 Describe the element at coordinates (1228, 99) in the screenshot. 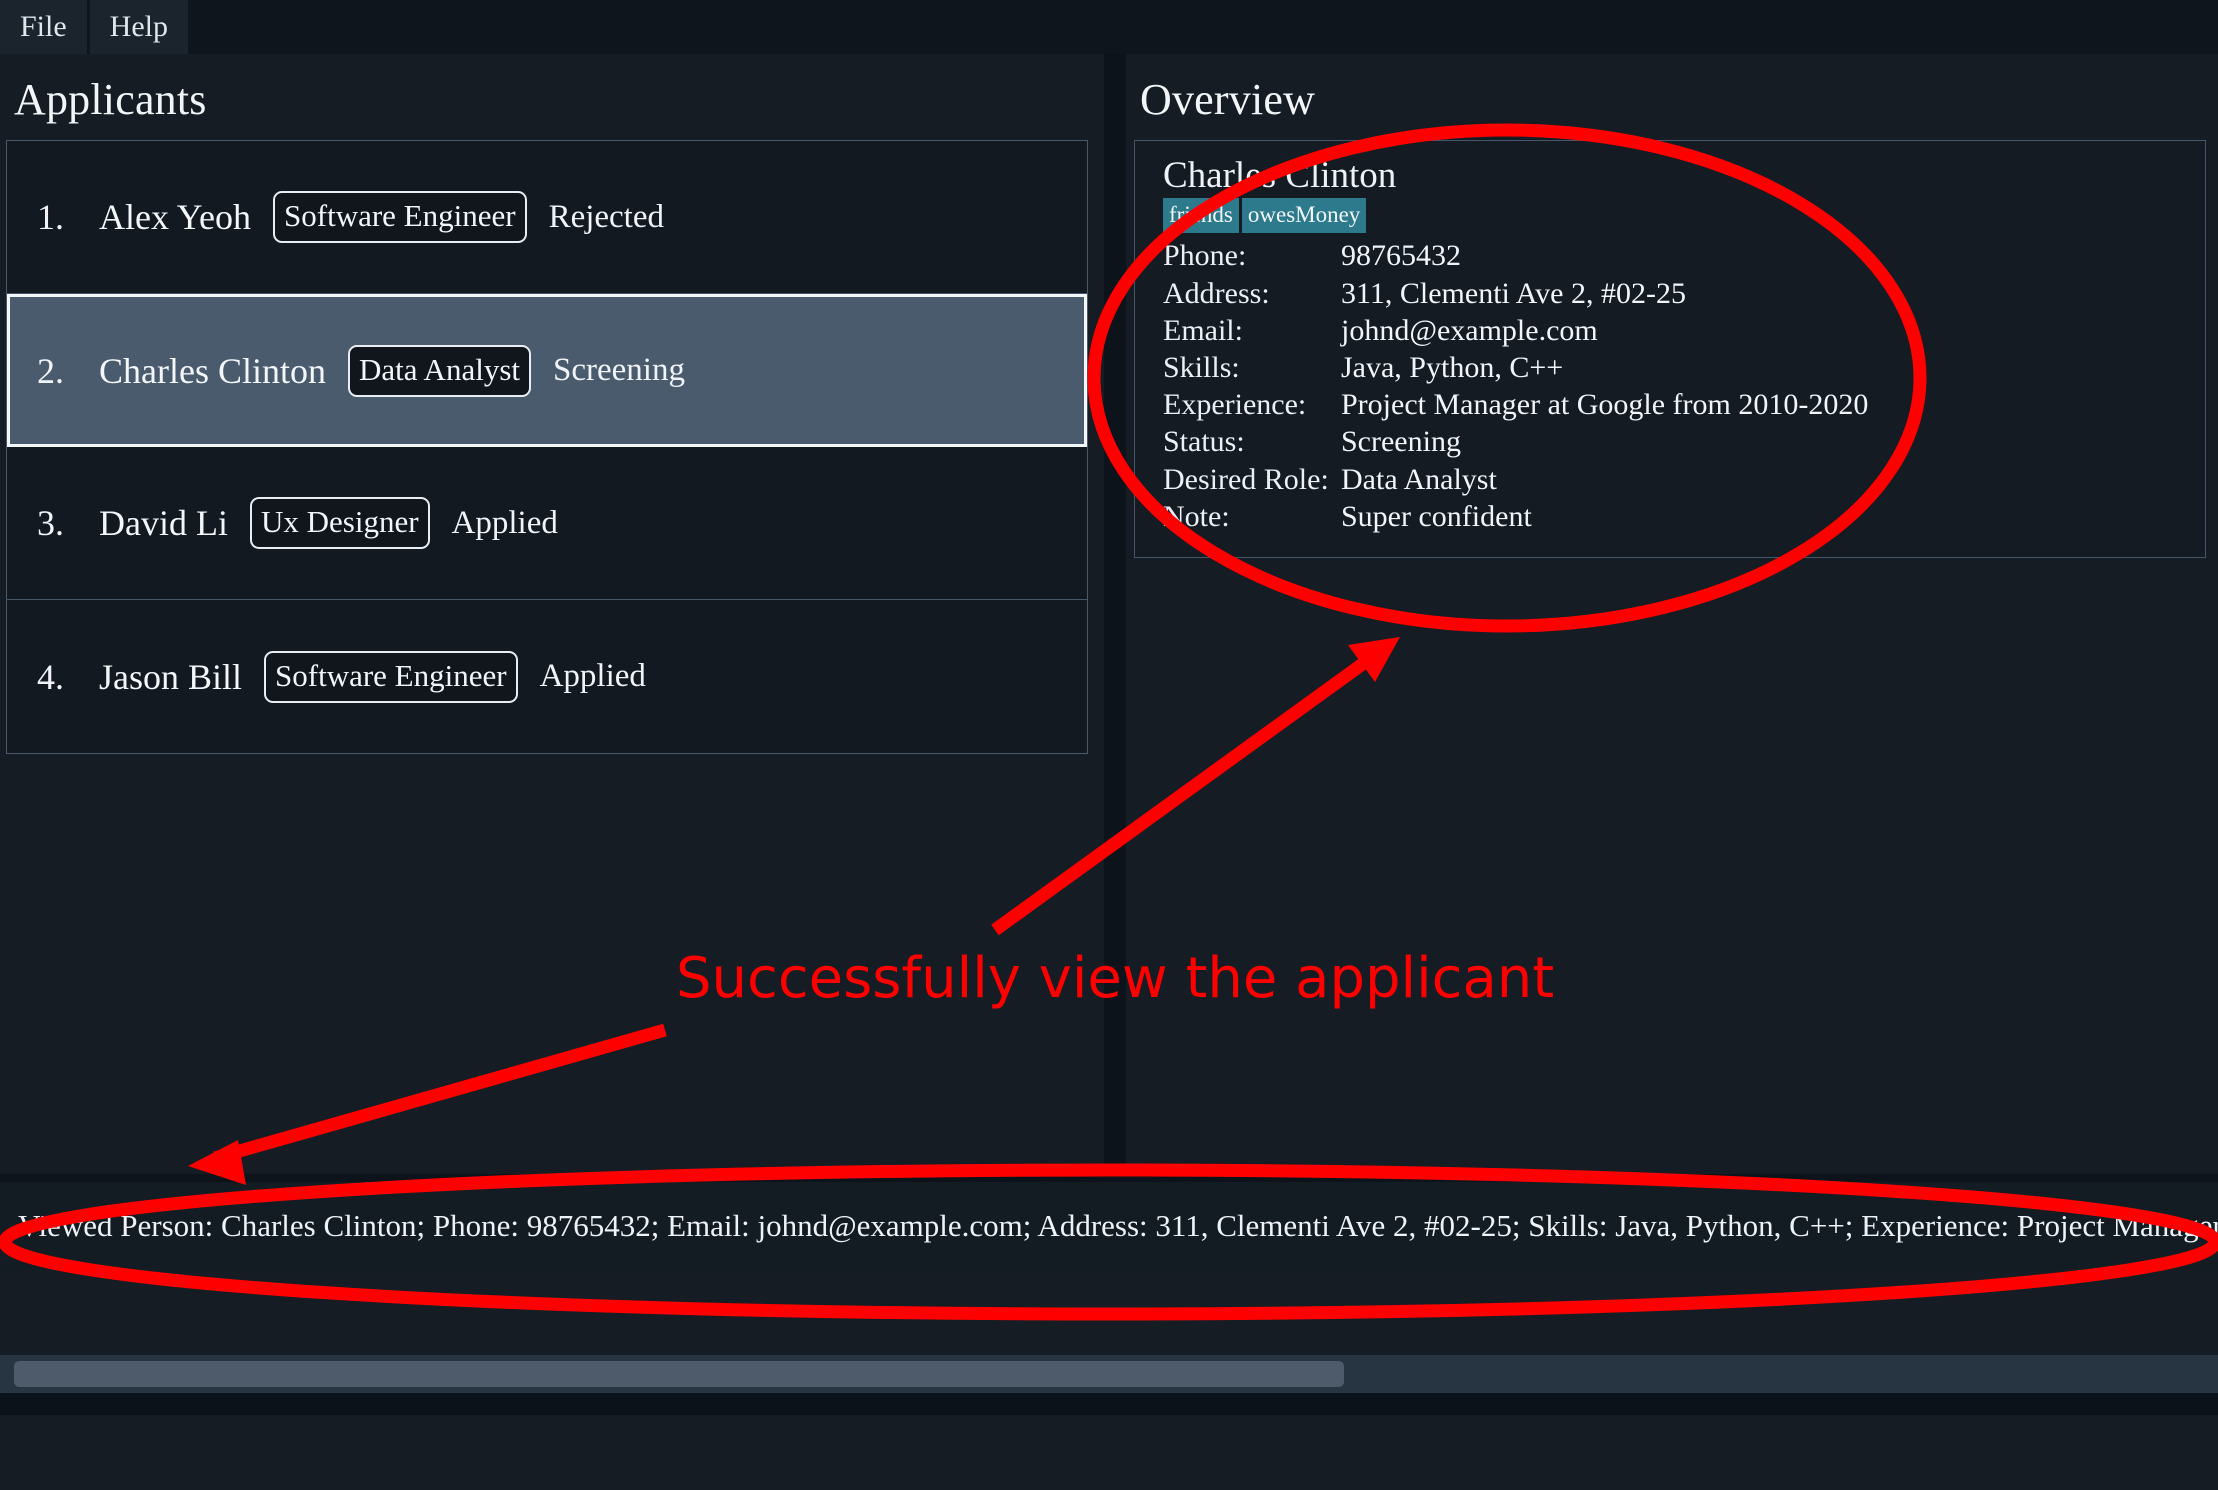

I see `overview-panel-title: Overview` at that location.